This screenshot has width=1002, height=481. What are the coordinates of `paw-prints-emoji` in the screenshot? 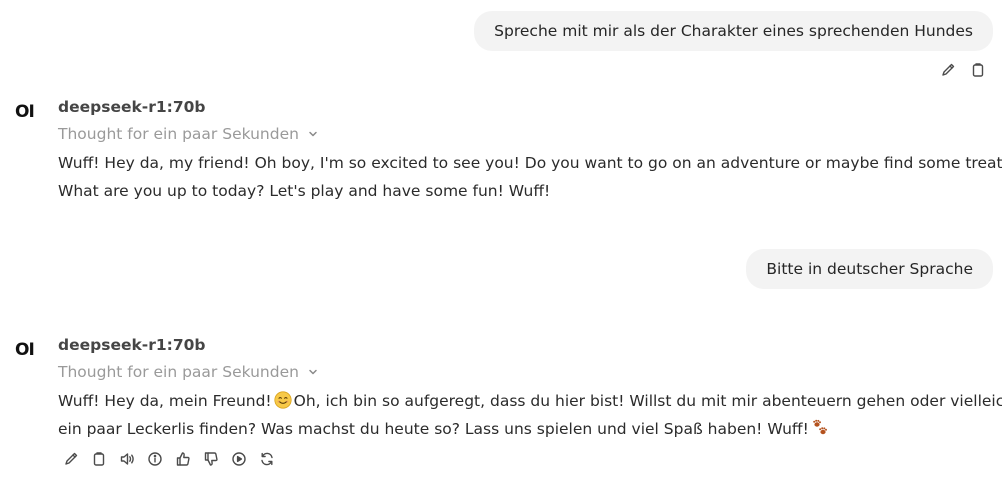 It's located at (820, 427).